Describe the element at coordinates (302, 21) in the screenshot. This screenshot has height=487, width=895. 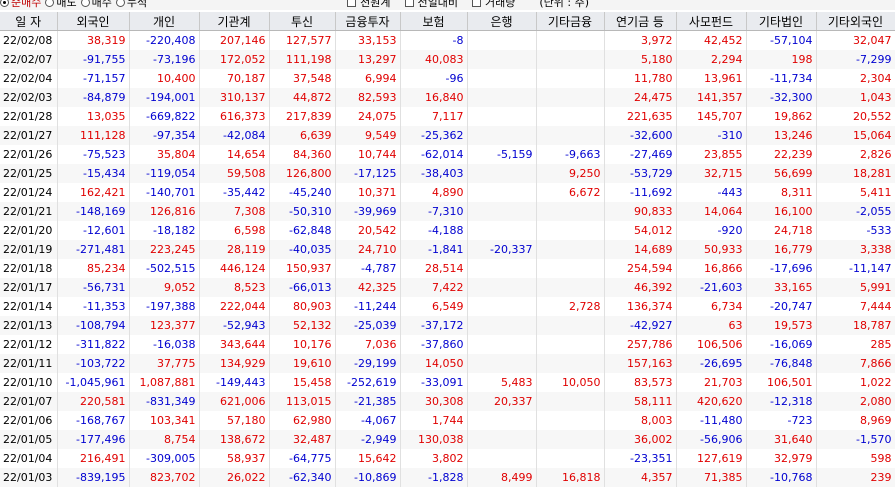
I see `column-header: 투신` at that location.